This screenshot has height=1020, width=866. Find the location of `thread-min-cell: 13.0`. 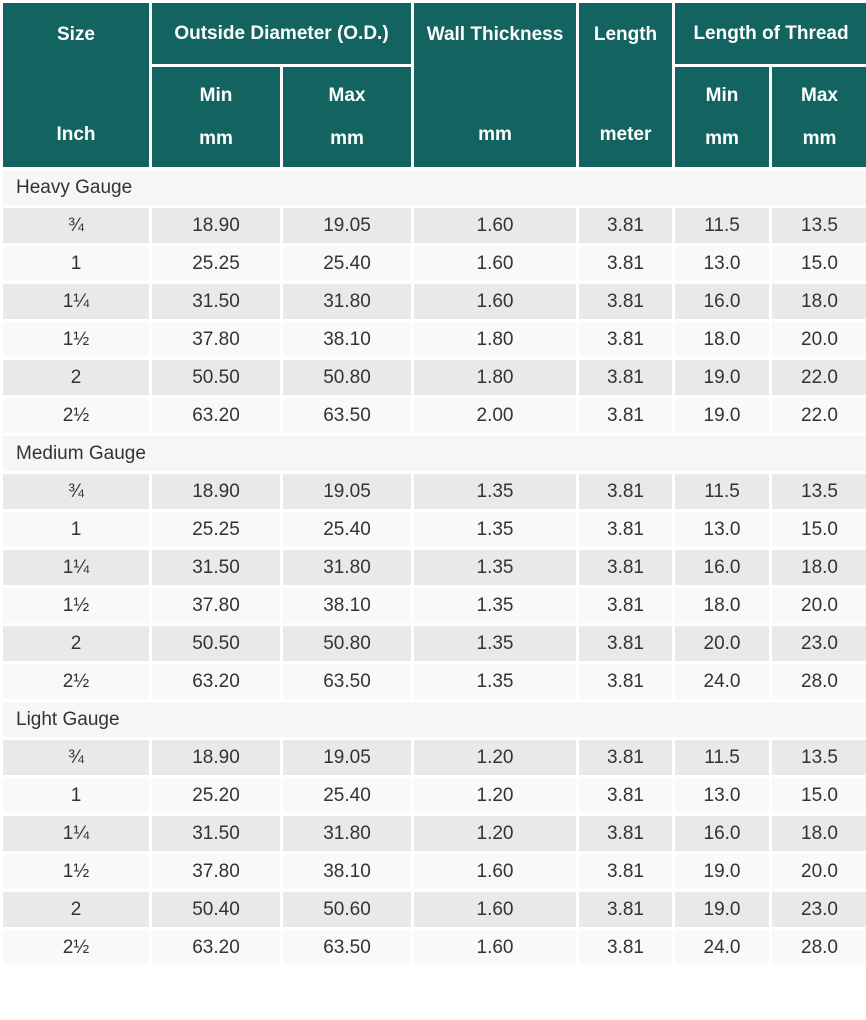

thread-min-cell: 13.0 is located at coordinates (722, 529).